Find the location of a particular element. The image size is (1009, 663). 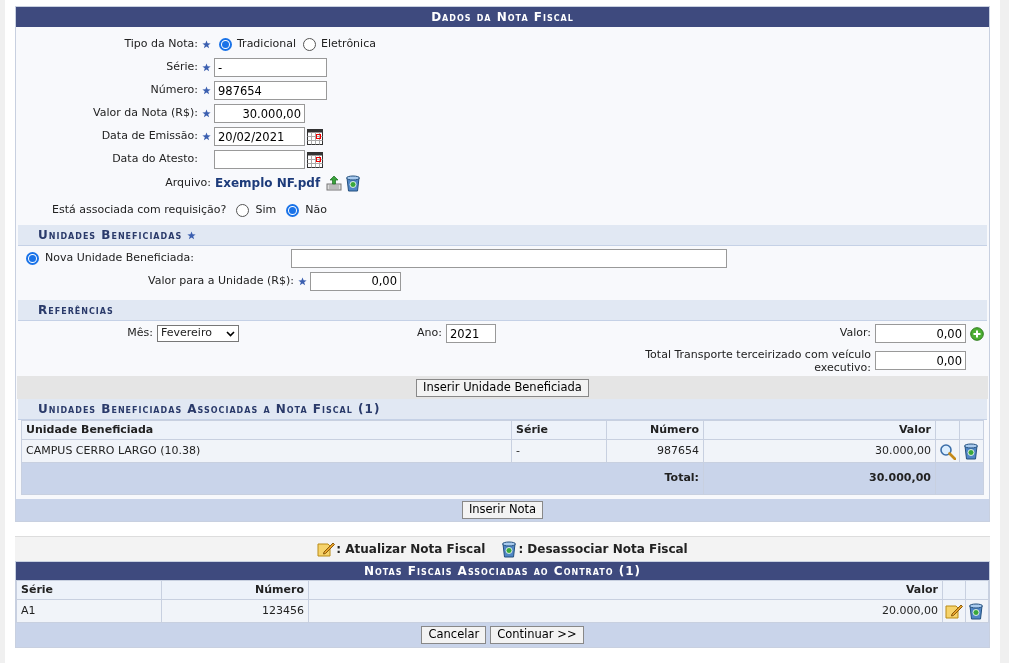

form-button: Continuar >> is located at coordinates (537, 635).